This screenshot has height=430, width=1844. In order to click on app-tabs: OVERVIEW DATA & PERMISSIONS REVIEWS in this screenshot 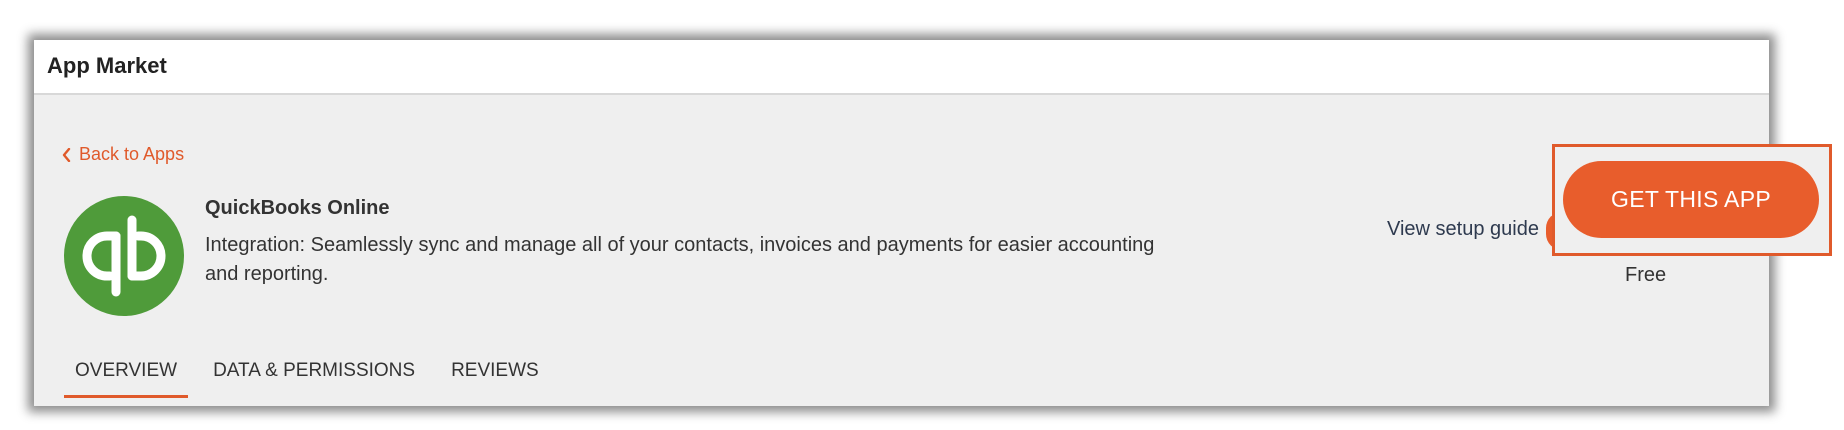, I will do `click(314, 382)`.